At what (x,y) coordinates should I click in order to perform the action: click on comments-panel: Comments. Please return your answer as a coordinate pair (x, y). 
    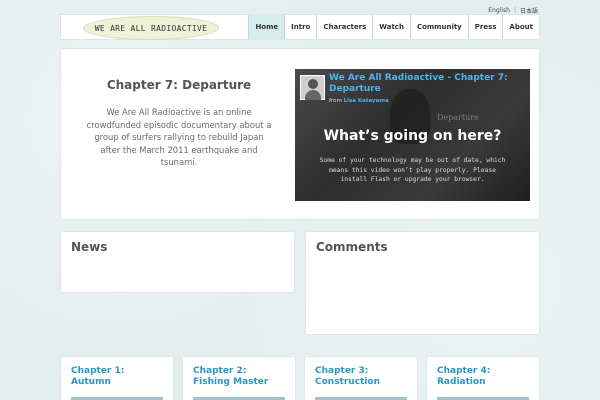
    Looking at the image, I should click on (422, 283).